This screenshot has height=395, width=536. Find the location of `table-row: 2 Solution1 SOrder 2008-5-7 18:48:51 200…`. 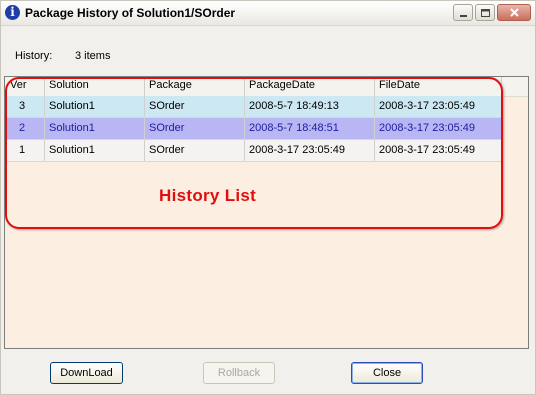

table-row: 2 Solution1 SOrder 2008-5-7 18:48:51 200… is located at coordinates (253, 129).